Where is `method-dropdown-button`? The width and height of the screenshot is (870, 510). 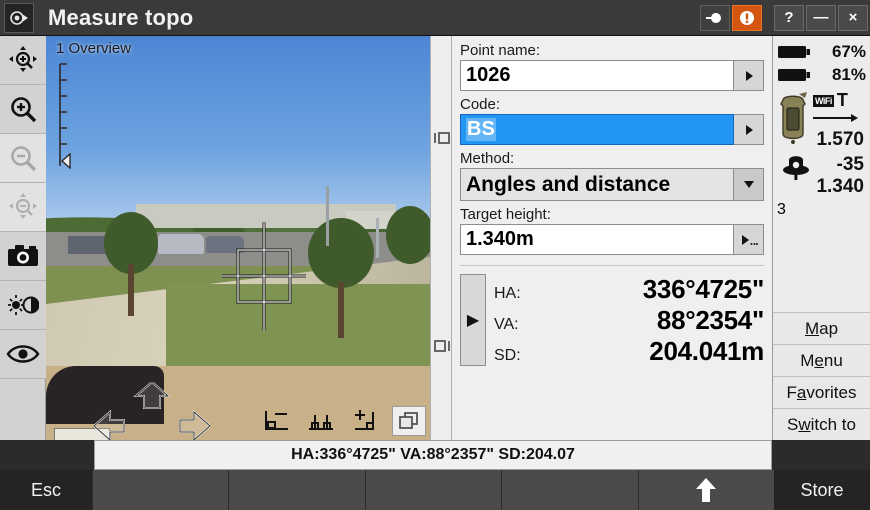 method-dropdown-button is located at coordinates (749, 184).